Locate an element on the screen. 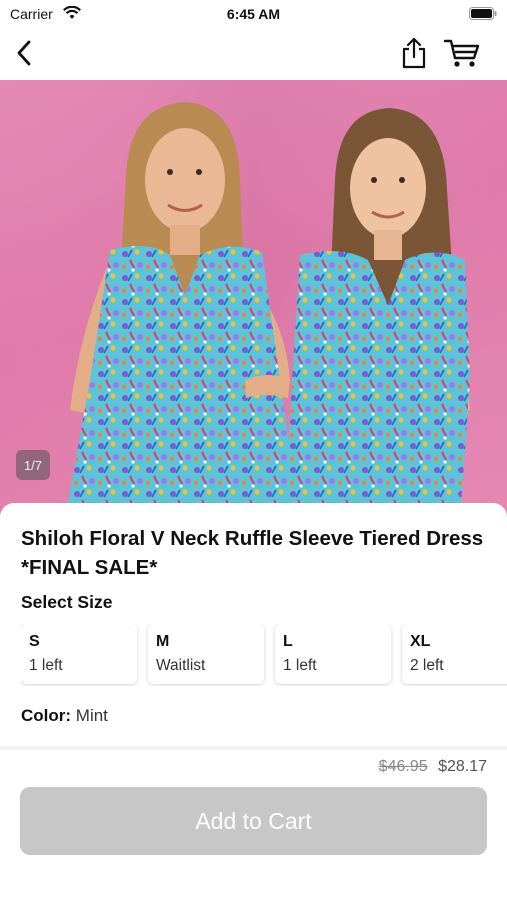  color-label: Color: is located at coordinates (46, 715).